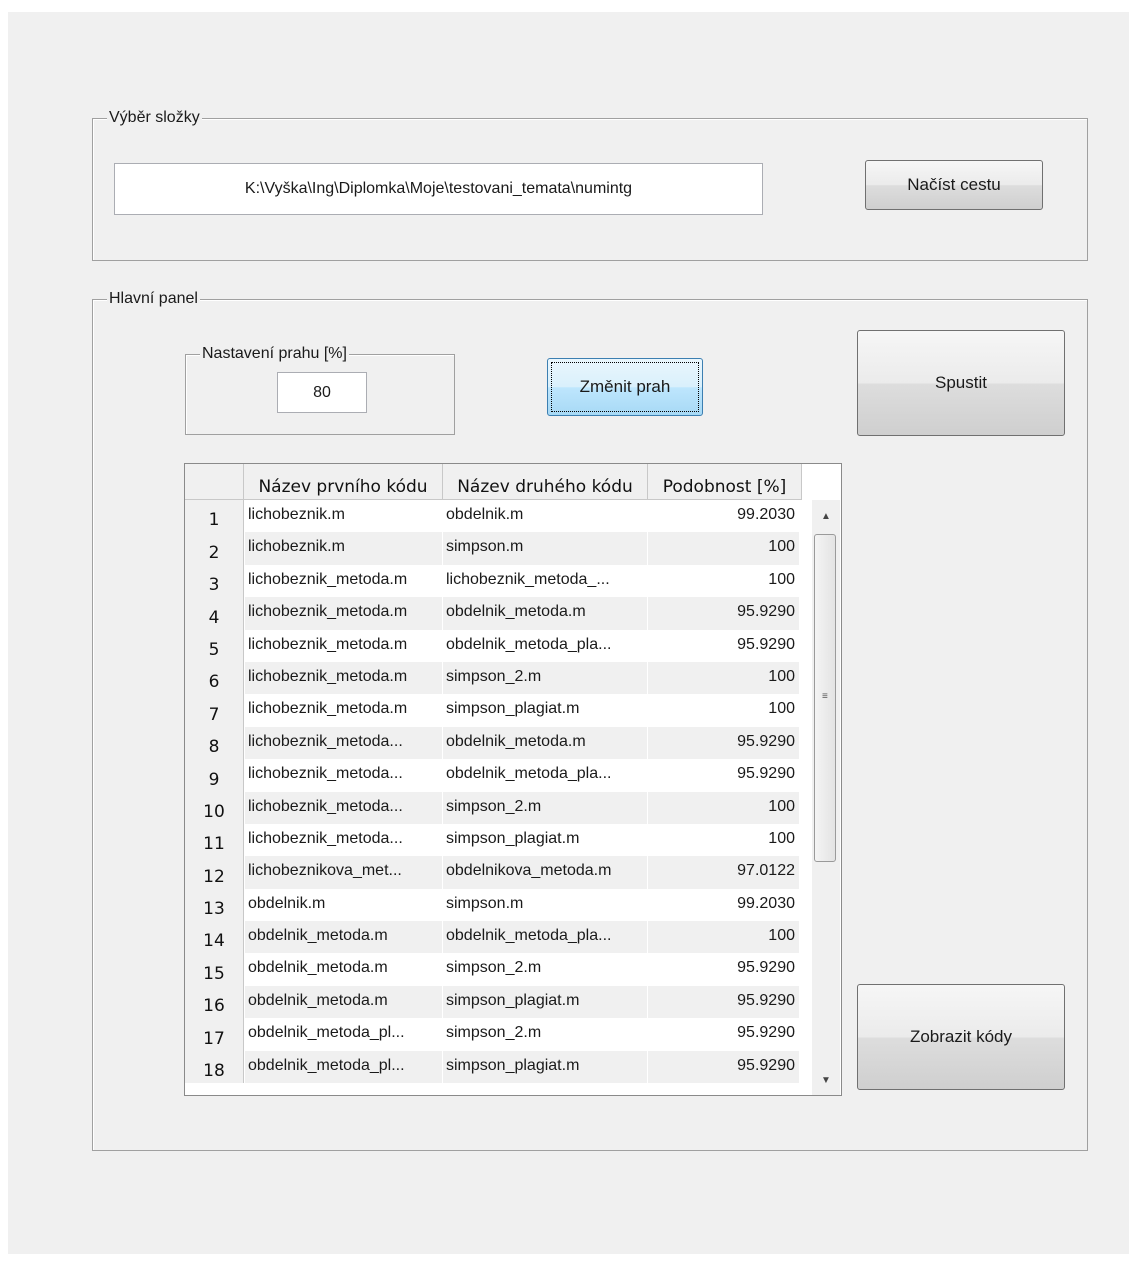 This screenshot has width=1129, height=1262. I want to click on row-number: 12, so click(214, 872).